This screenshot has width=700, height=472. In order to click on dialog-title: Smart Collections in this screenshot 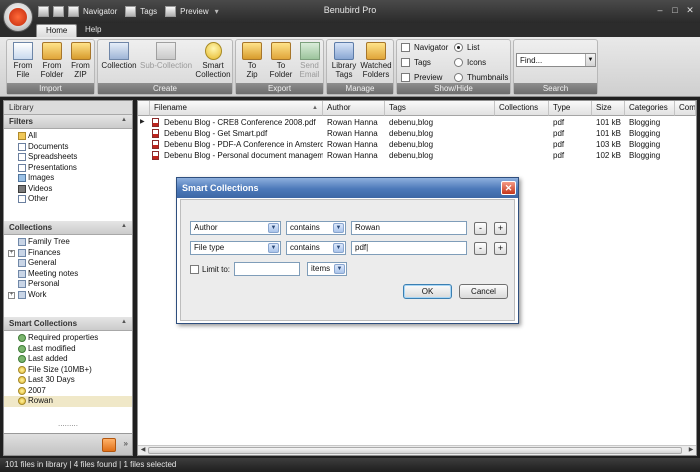, I will do `click(347, 188)`.